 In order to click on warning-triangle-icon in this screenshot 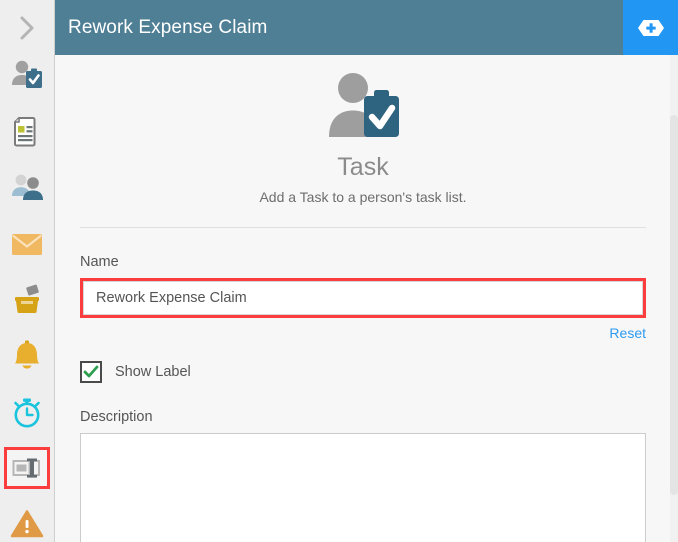, I will do `click(27, 524)`.